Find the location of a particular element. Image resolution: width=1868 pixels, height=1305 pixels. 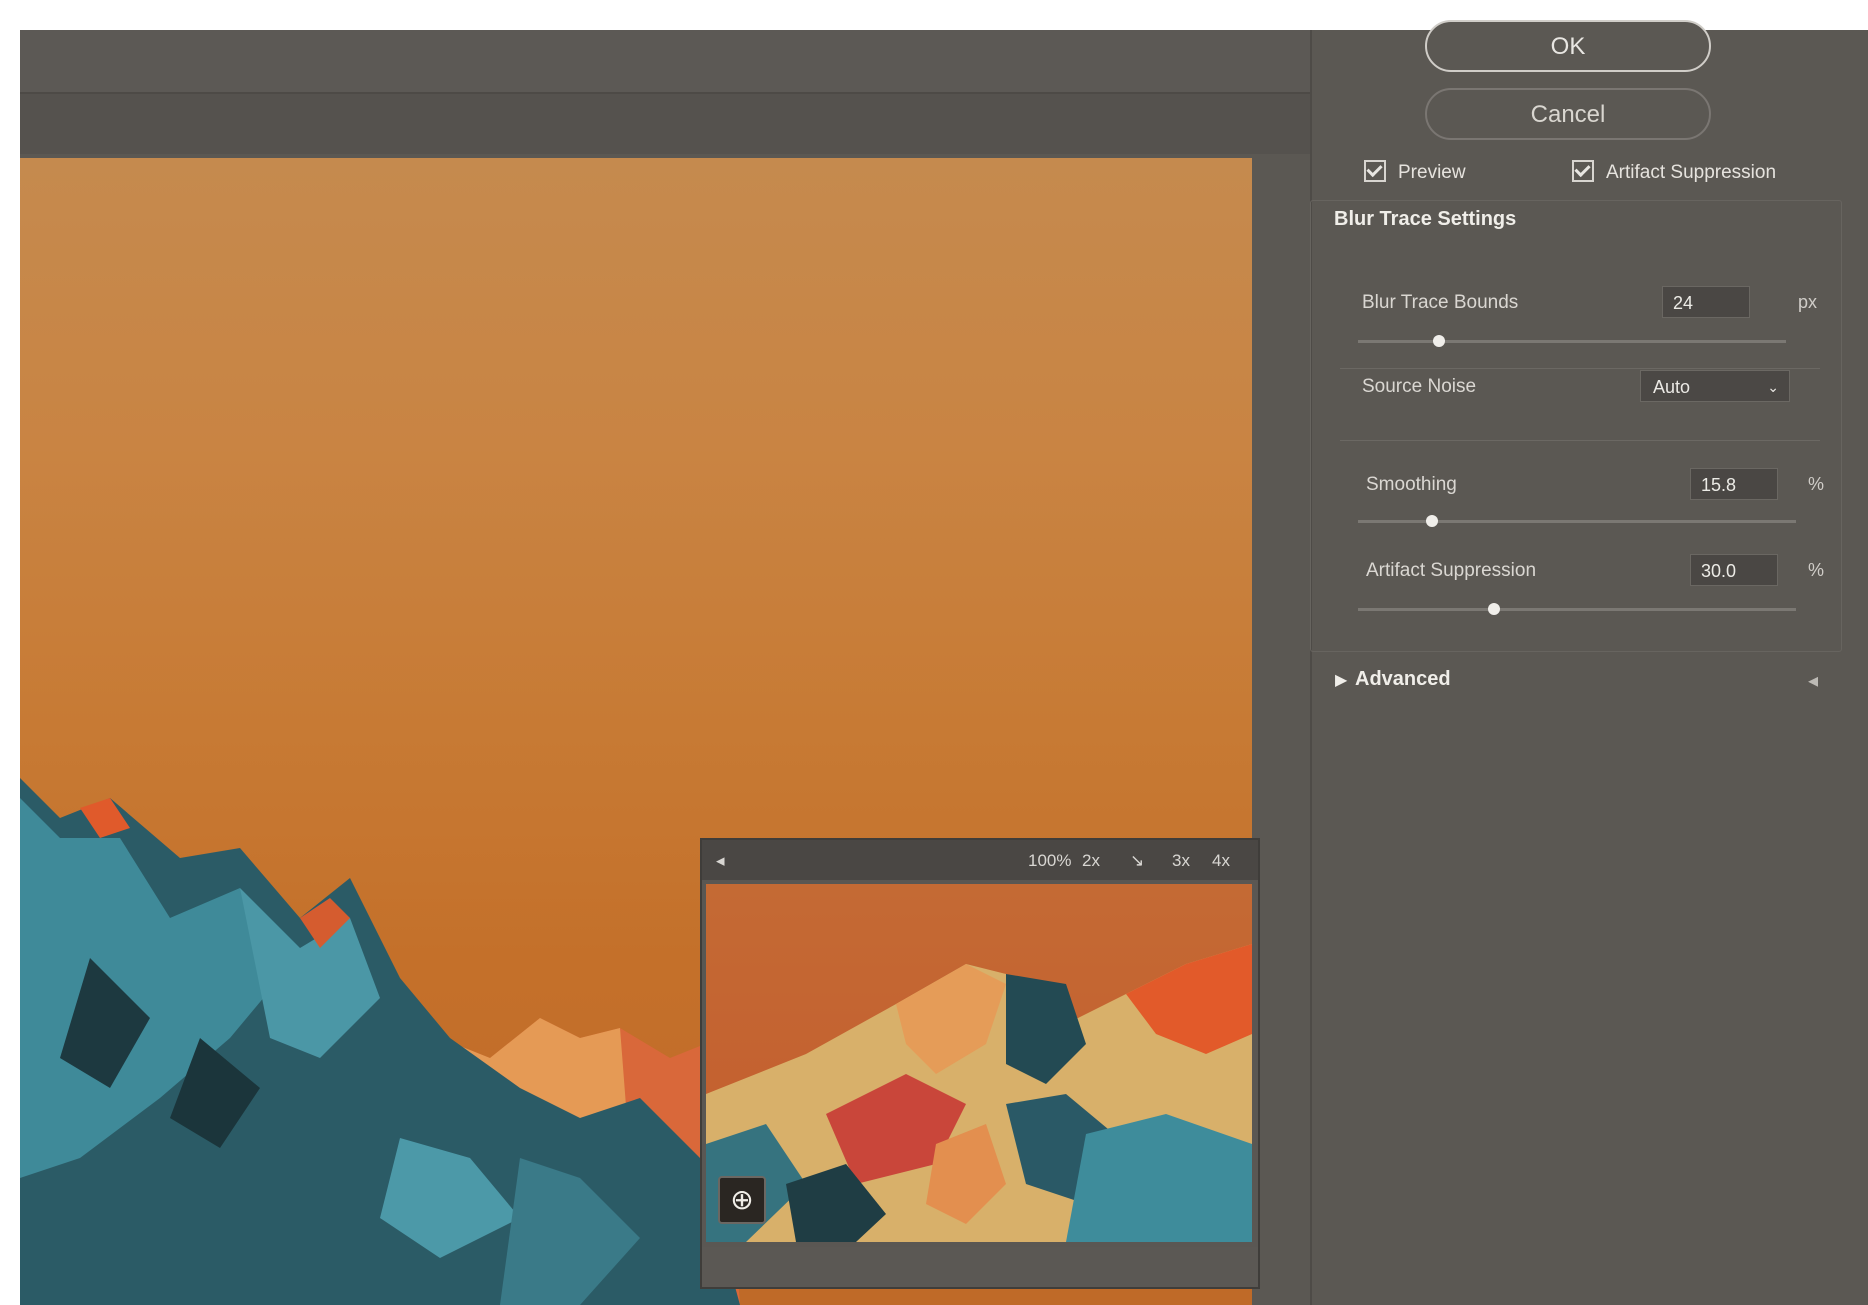

artifact-suppression-unit: % is located at coordinates (1816, 570).